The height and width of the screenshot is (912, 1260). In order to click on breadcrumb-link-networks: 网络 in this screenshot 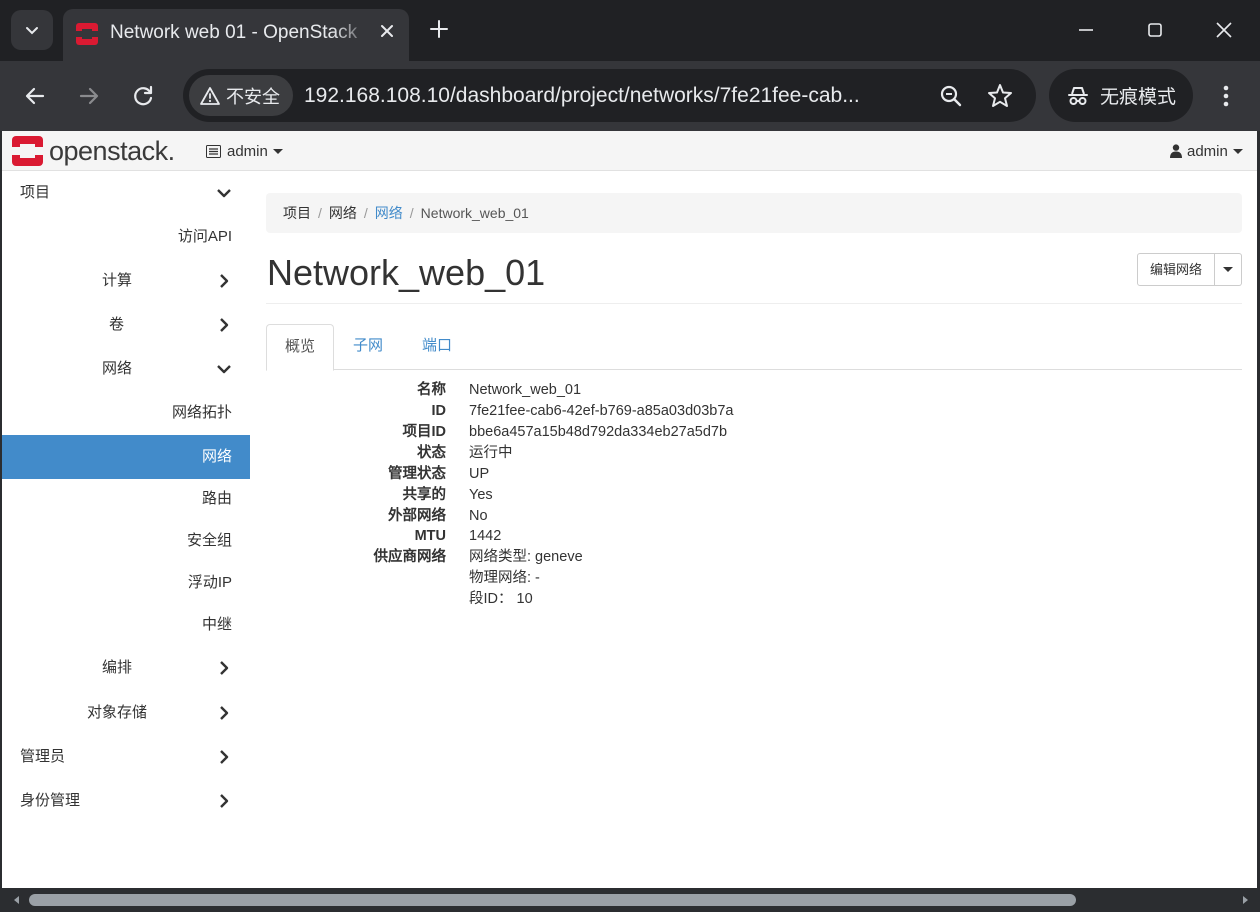, I will do `click(389, 213)`.